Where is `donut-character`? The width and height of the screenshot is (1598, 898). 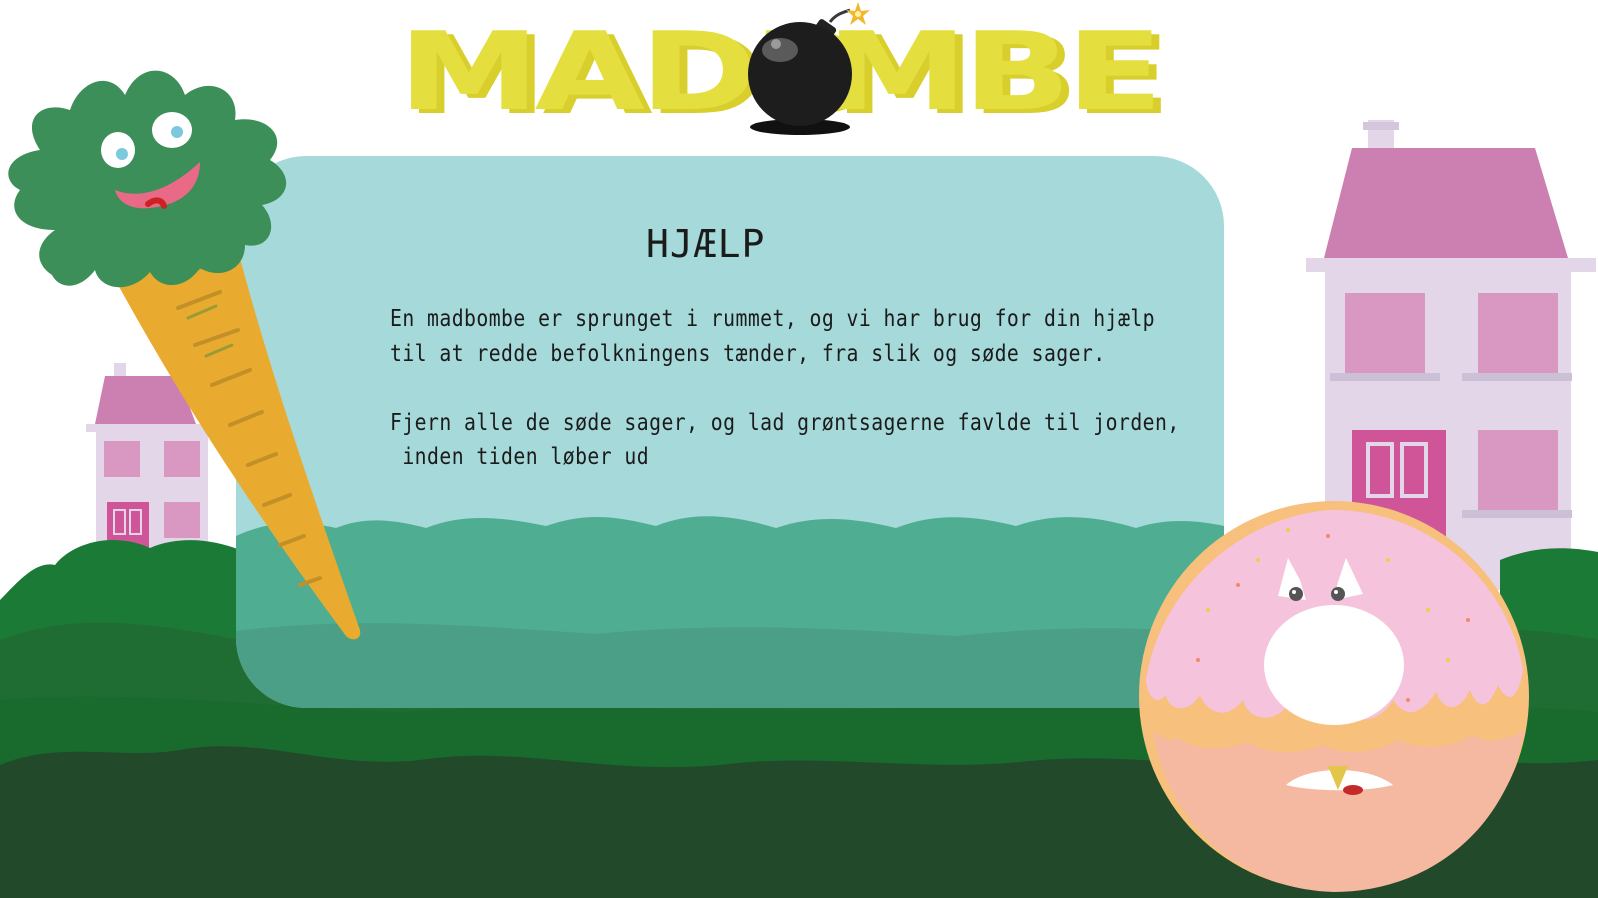
donut-character is located at coordinates (1334, 696).